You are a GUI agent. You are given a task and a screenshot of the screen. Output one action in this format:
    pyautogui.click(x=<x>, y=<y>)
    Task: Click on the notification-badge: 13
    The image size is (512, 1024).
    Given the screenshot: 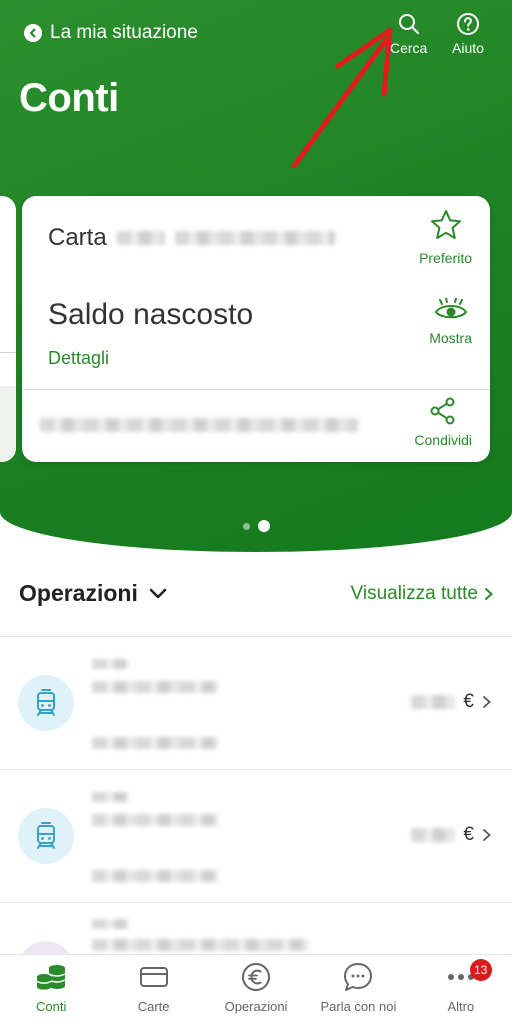 What is the action you would take?
    pyautogui.click(x=480, y=970)
    